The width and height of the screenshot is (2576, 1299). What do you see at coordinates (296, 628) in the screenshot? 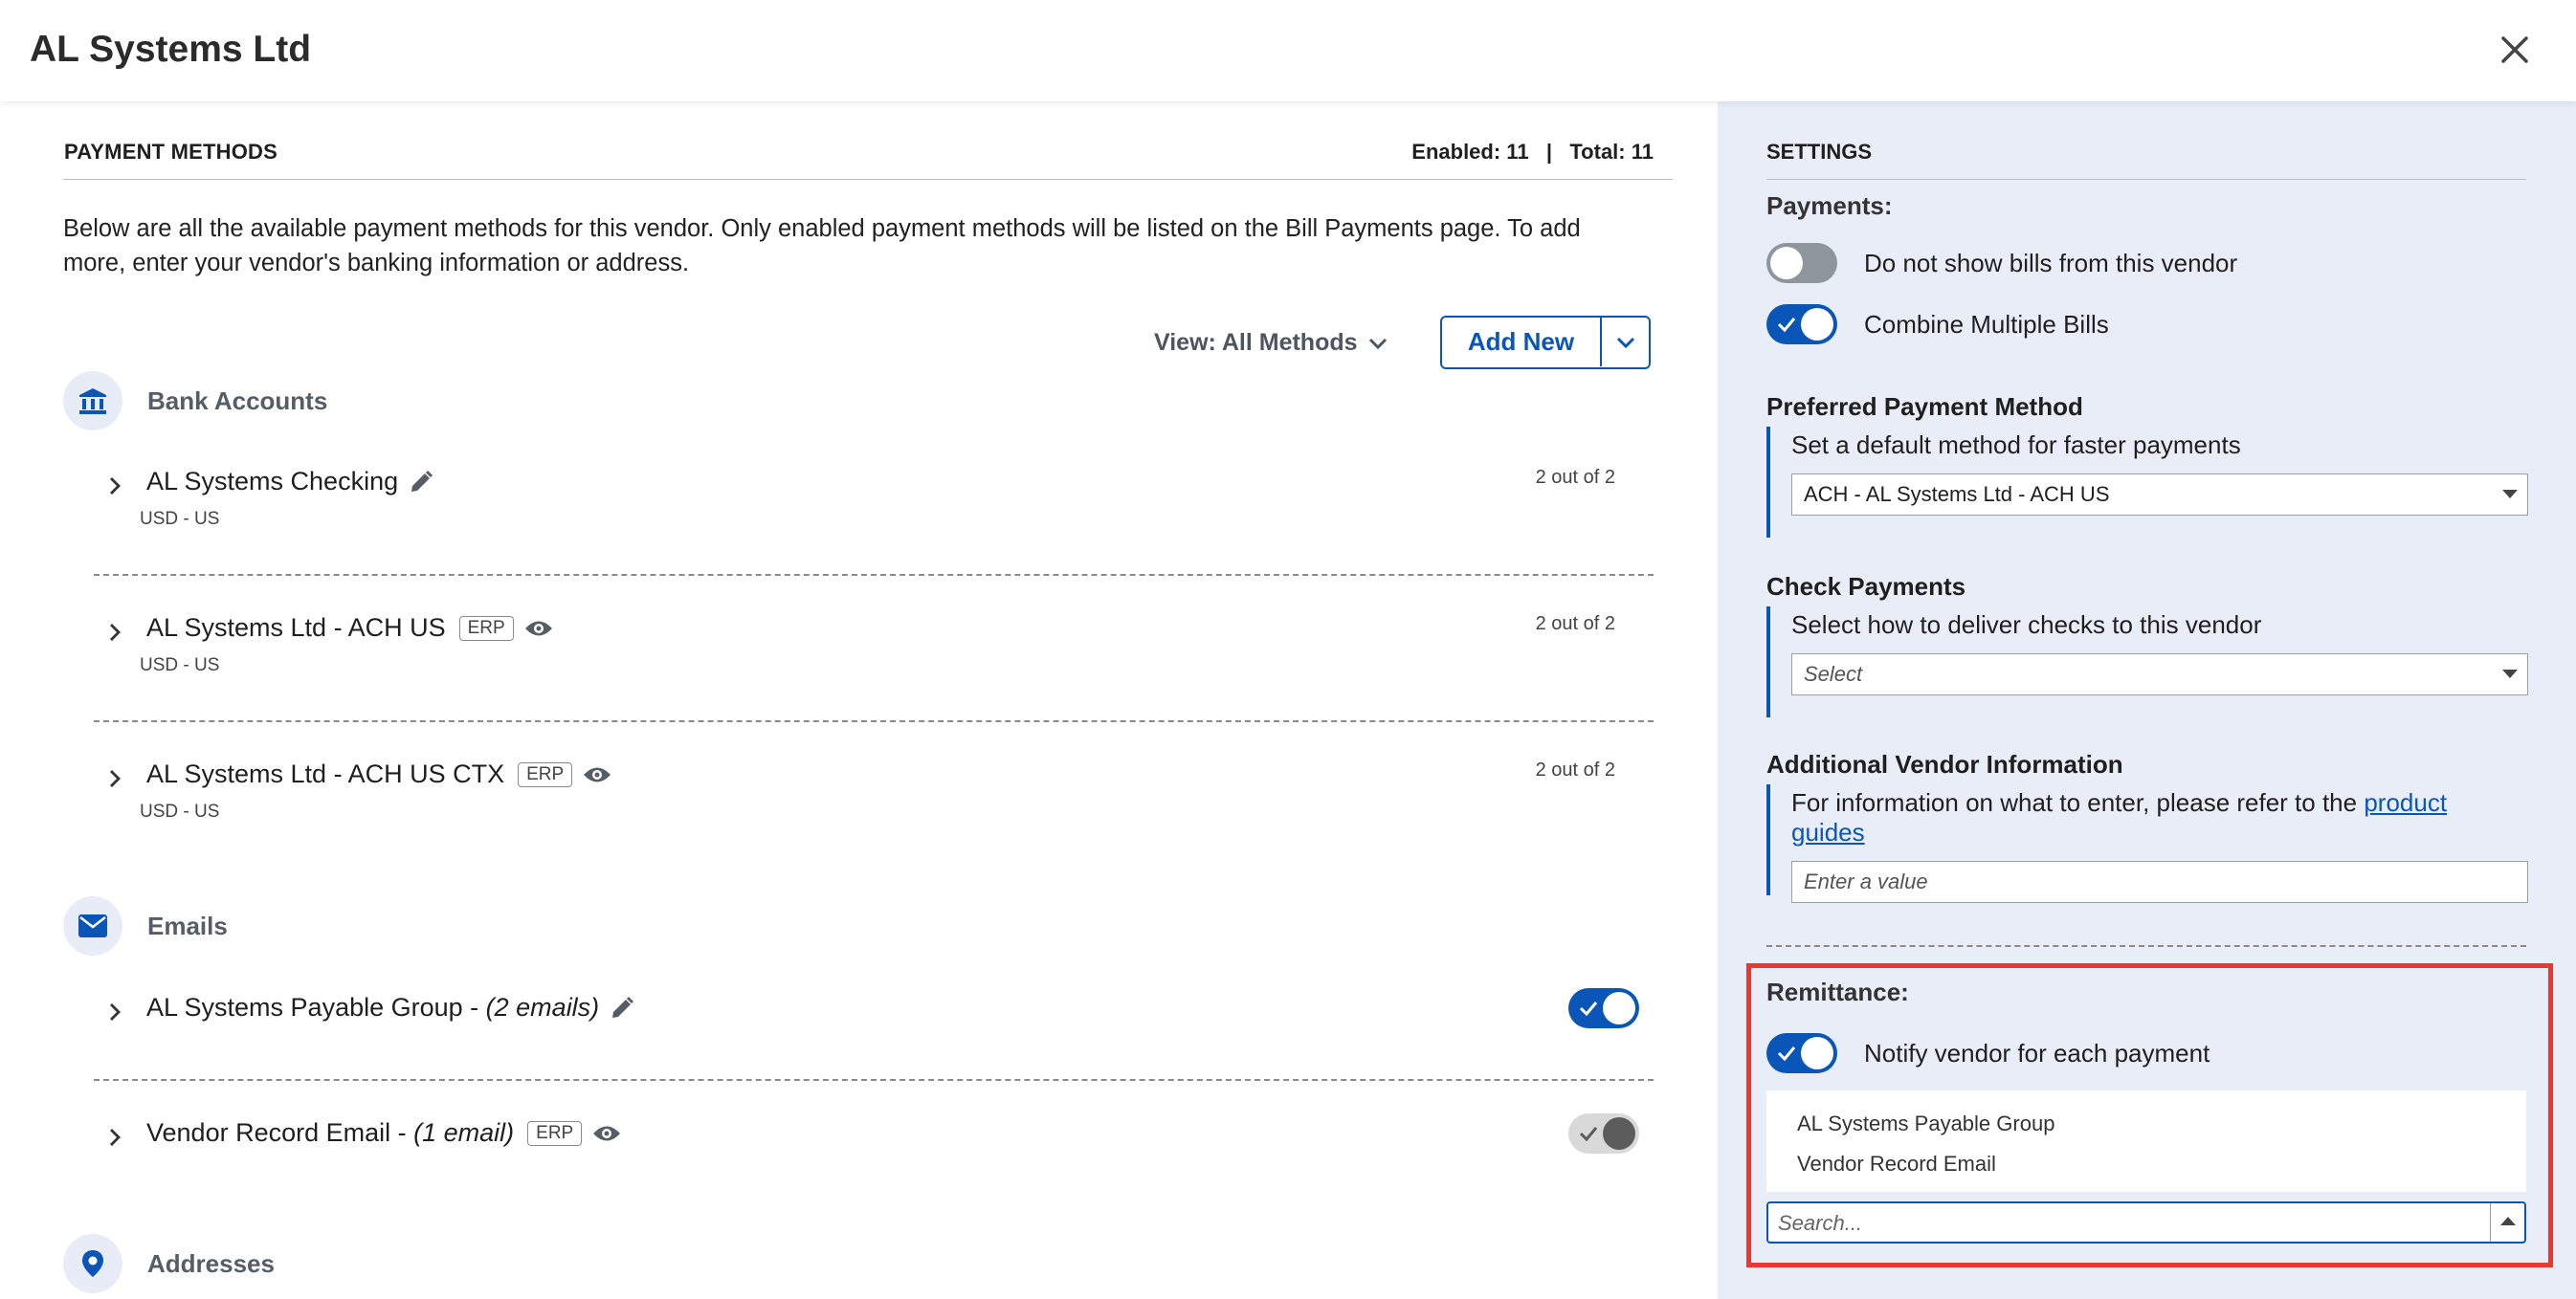
I see `bank-account-name: AL Systems Ltd - ACH US` at bounding box center [296, 628].